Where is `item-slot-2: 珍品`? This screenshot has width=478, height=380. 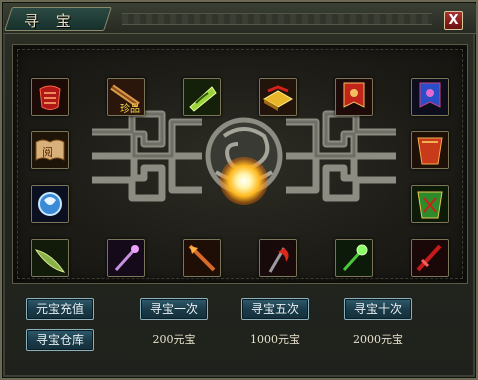 item-slot-2: 珍品 is located at coordinates (126, 97).